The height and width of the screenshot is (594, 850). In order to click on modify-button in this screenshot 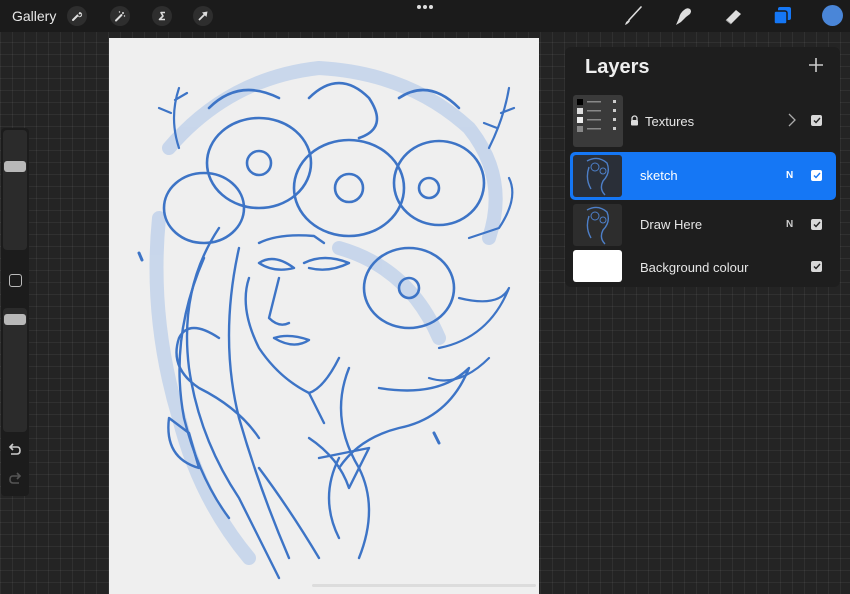, I will do `click(15, 280)`.